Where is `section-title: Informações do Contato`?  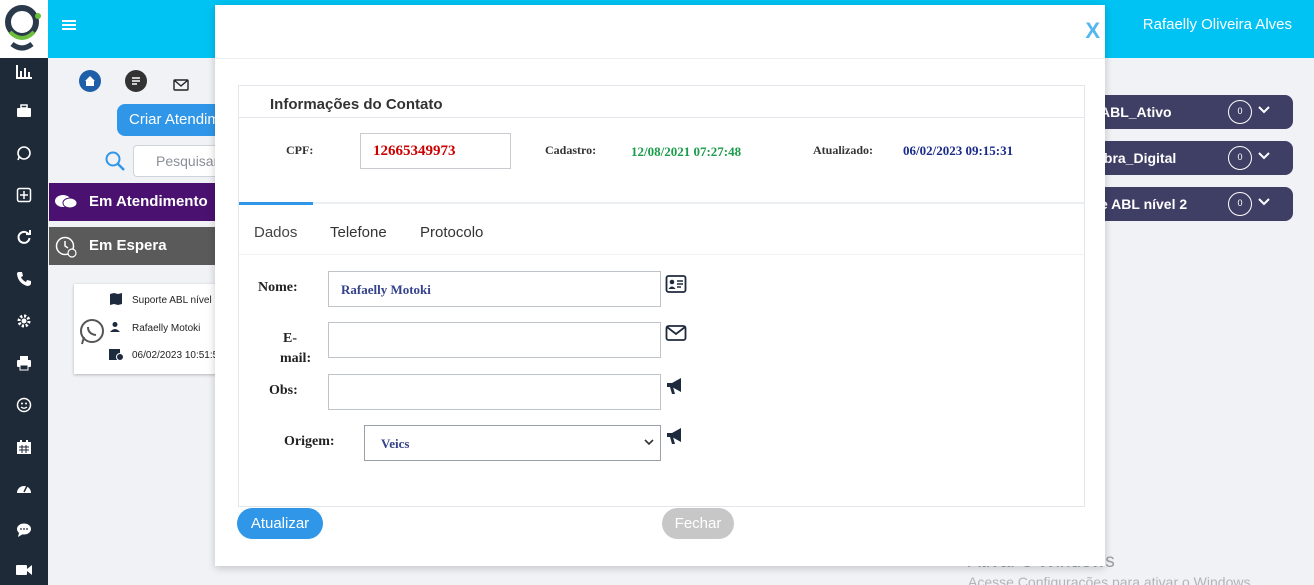
section-title: Informações do Contato is located at coordinates (356, 104).